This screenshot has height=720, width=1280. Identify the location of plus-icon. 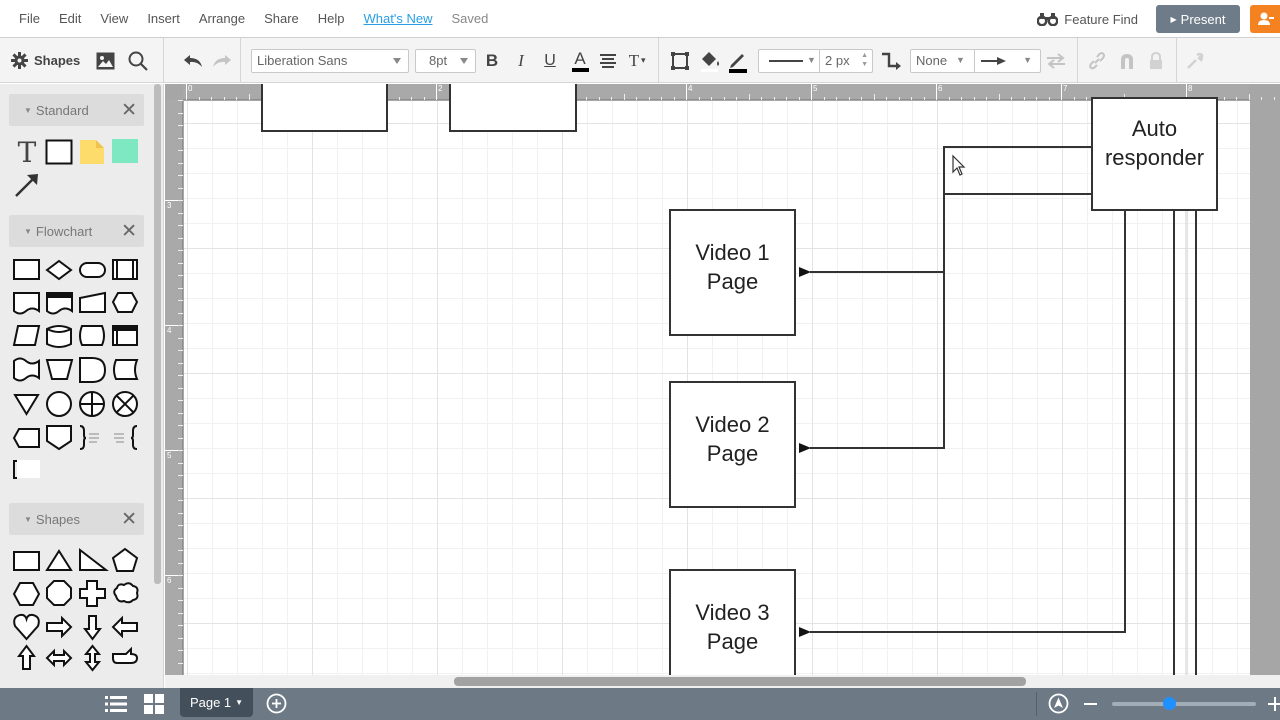
(1274, 704).